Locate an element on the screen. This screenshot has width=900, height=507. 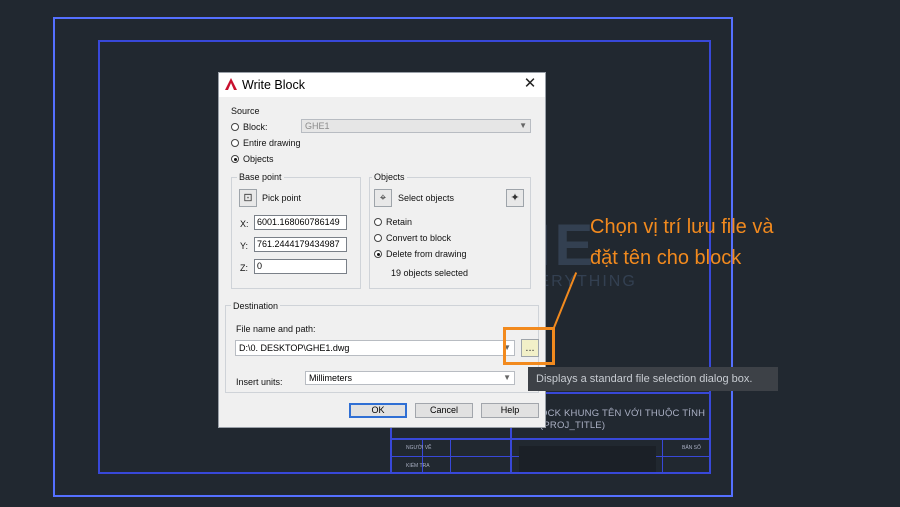
y-label: Y: is located at coordinates (244, 246).